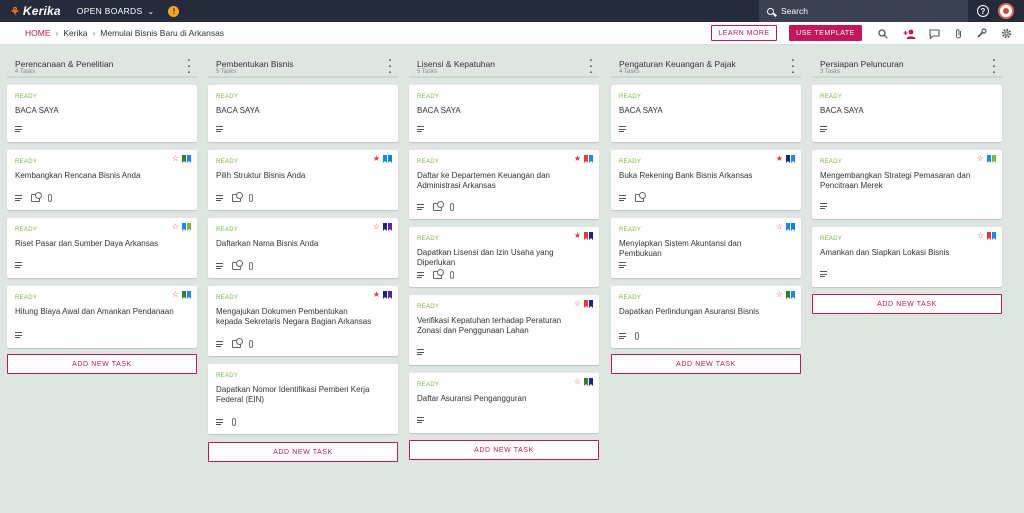  What do you see at coordinates (87, 243) in the screenshot?
I see `task-title: Riset Pasar dan Sumber Daya Arkansas` at bounding box center [87, 243].